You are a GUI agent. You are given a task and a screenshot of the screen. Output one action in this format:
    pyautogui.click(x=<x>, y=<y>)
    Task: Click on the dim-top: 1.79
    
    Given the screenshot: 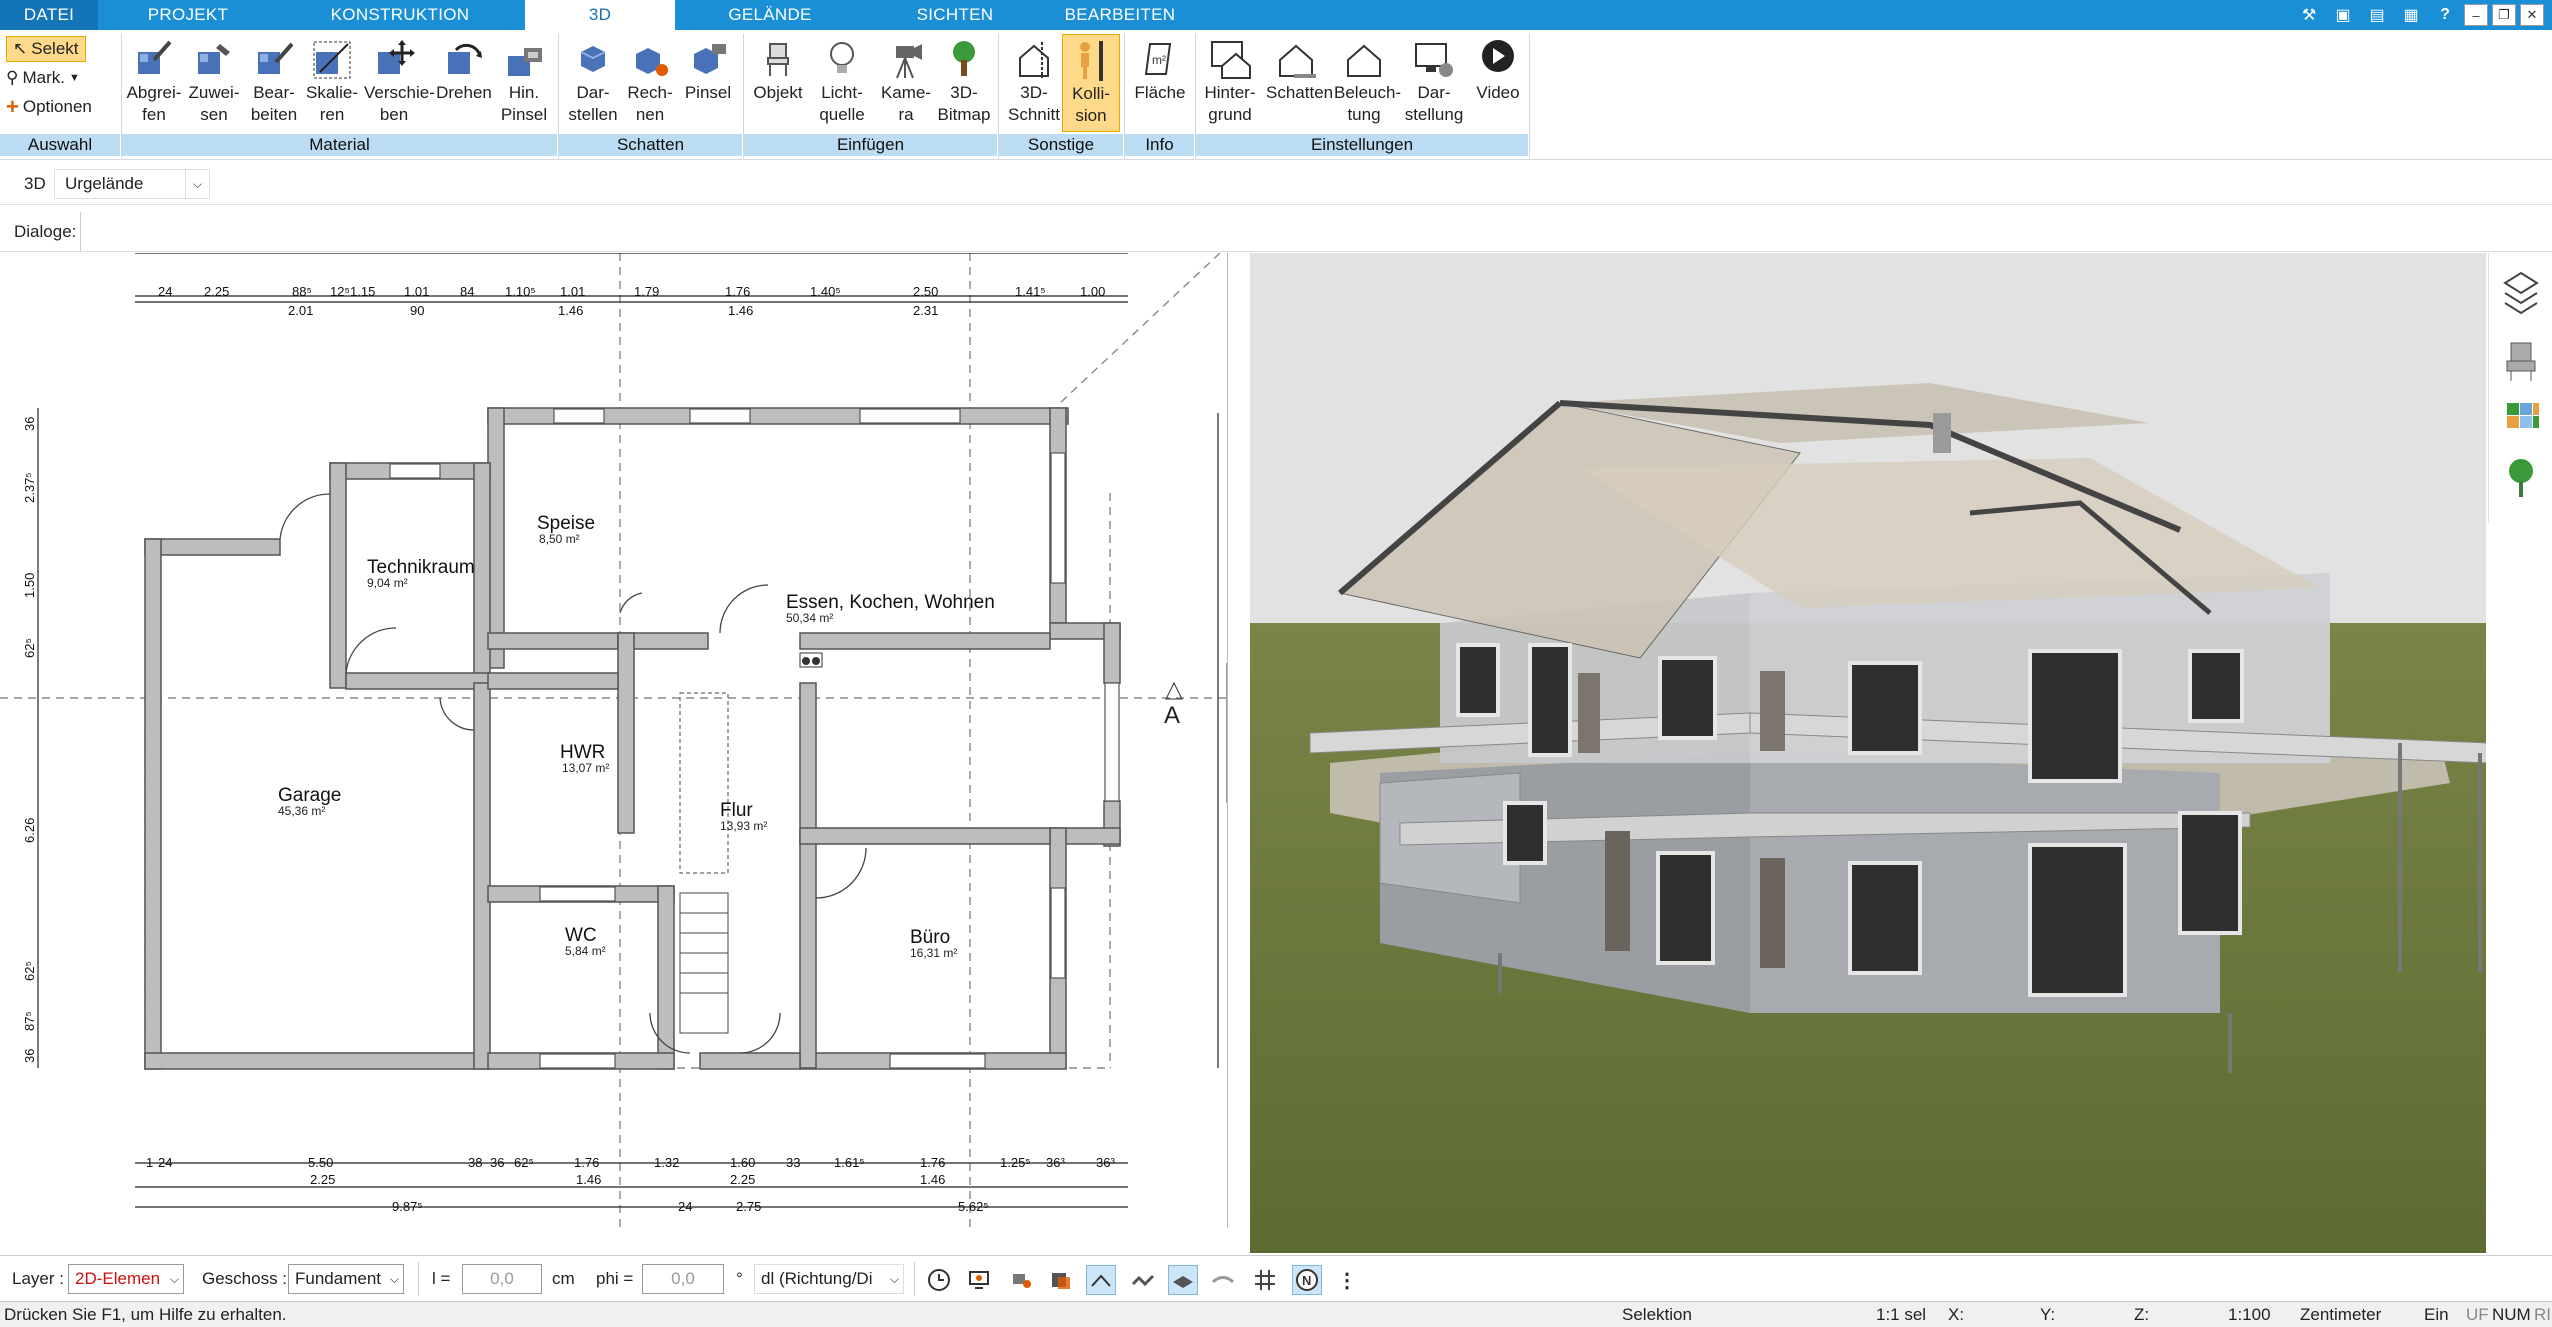 What is the action you would take?
    pyautogui.click(x=646, y=291)
    